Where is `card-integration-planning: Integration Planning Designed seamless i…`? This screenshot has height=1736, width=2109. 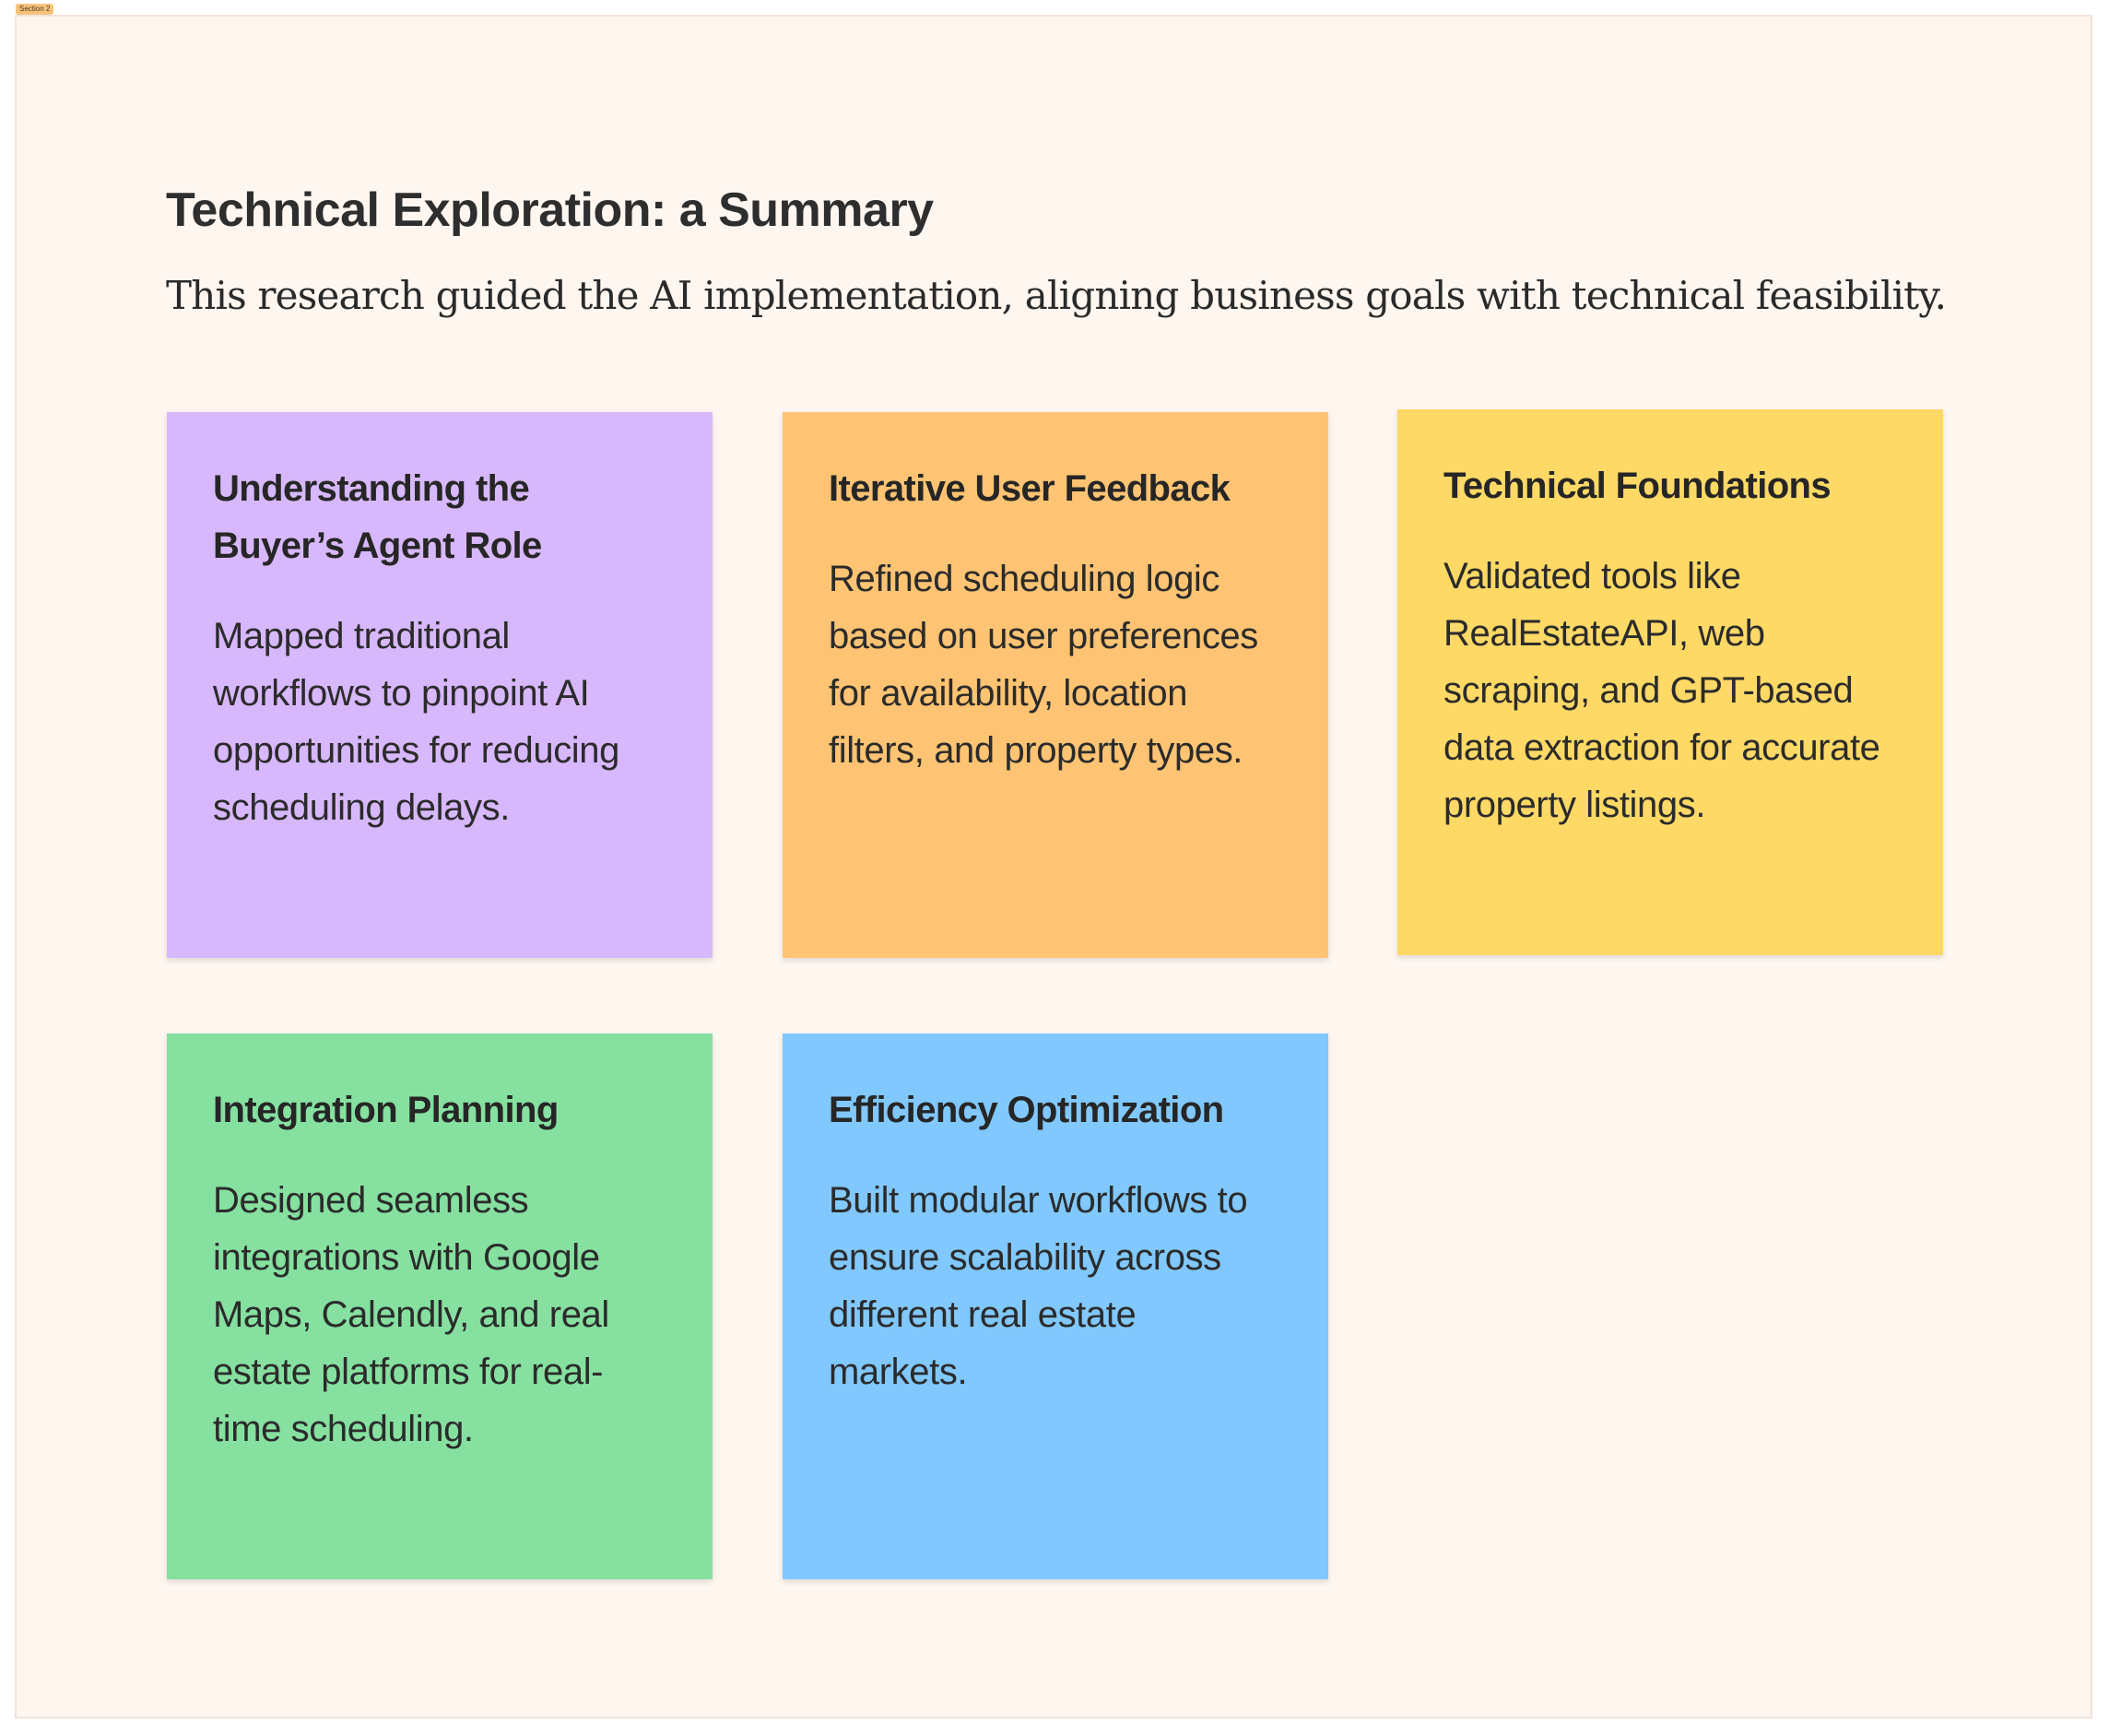 card-integration-planning: Integration Planning Designed seamless i… is located at coordinates (440, 1306).